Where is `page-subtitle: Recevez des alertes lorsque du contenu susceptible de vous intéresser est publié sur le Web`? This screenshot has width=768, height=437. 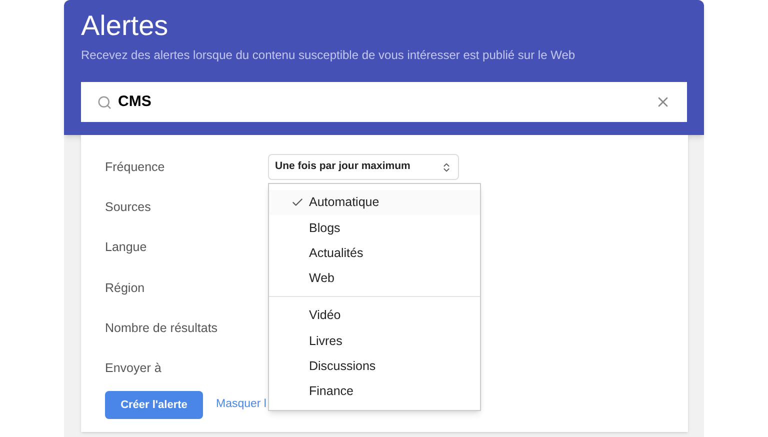 page-subtitle: Recevez des alertes lorsque du contenu susceptible de vous intéresser est publié sur le Web is located at coordinates (328, 55).